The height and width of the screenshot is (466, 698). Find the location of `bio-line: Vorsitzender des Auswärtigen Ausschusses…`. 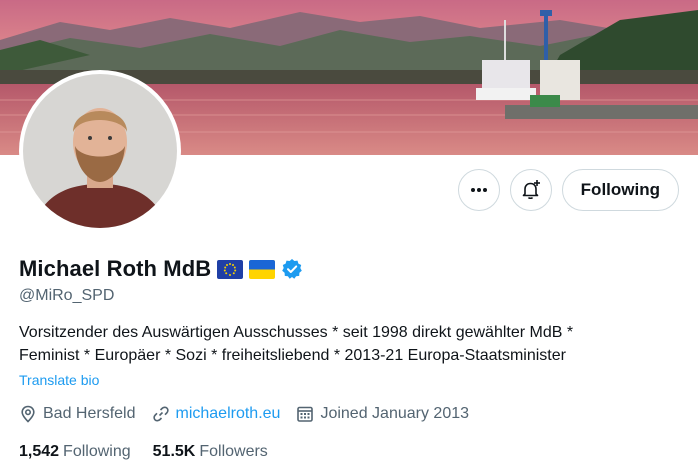

bio-line: Vorsitzender des Auswärtigen Ausschusses… is located at coordinates (296, 332).